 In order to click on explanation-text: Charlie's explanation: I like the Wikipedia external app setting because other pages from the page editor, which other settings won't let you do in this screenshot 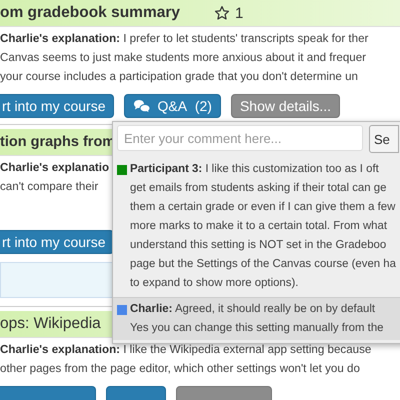, I will do `click(186, 359)`.